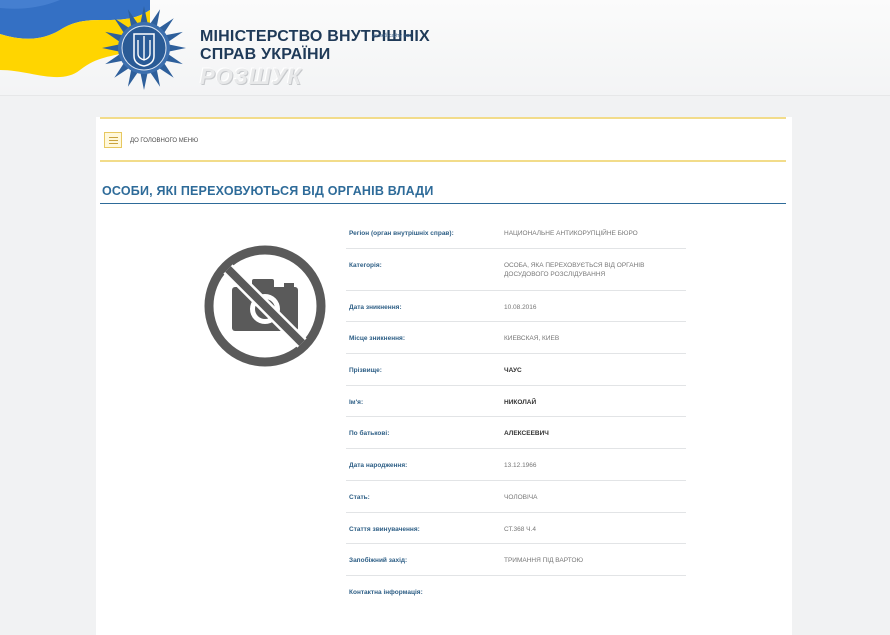  I want to click on detail-row-first-name: Ім'я: НИКОЛАЙ, so click(516, 402).